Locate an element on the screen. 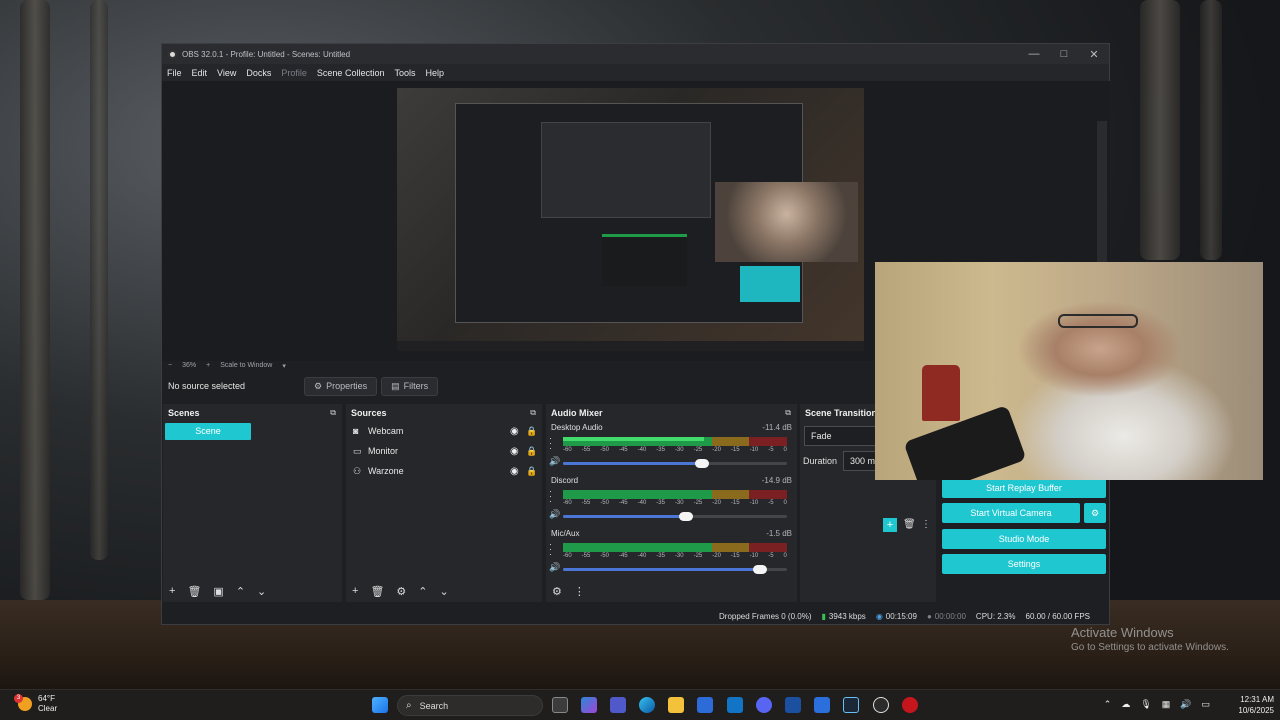  start-virtual-camera-button: Start Virtual Camera is located at coordinates (1011, 513).